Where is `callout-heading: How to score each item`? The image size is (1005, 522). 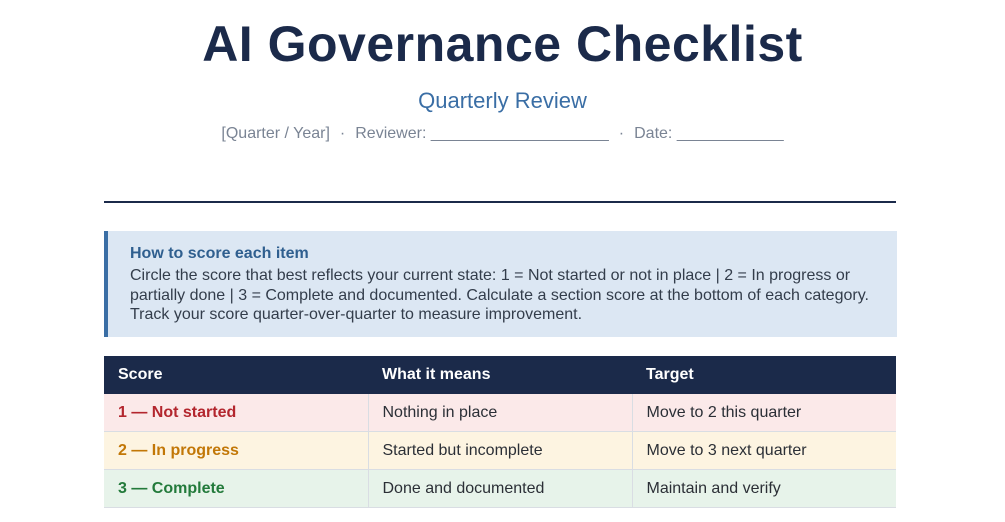
callout-heading: How to score each item is located at coordinates (219, 253).